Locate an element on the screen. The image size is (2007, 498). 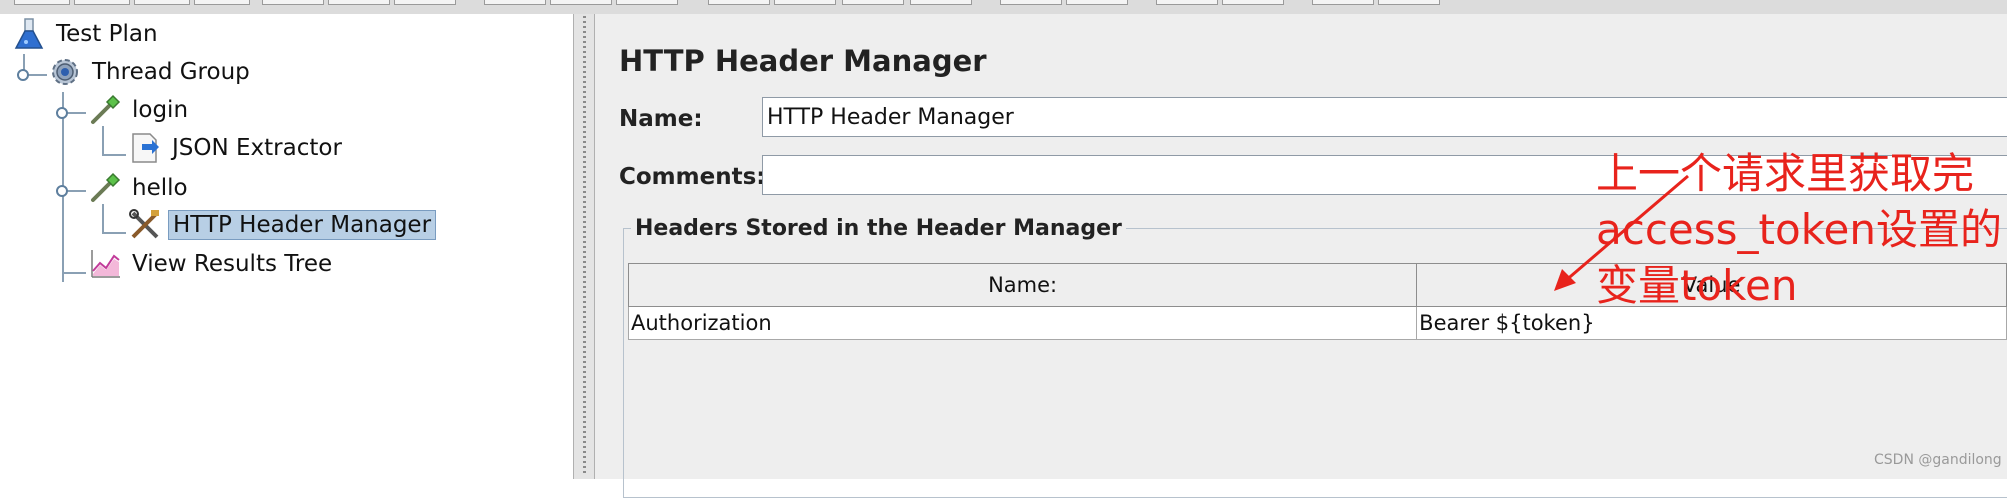
tools-icon is located at coordinates (145, 225).